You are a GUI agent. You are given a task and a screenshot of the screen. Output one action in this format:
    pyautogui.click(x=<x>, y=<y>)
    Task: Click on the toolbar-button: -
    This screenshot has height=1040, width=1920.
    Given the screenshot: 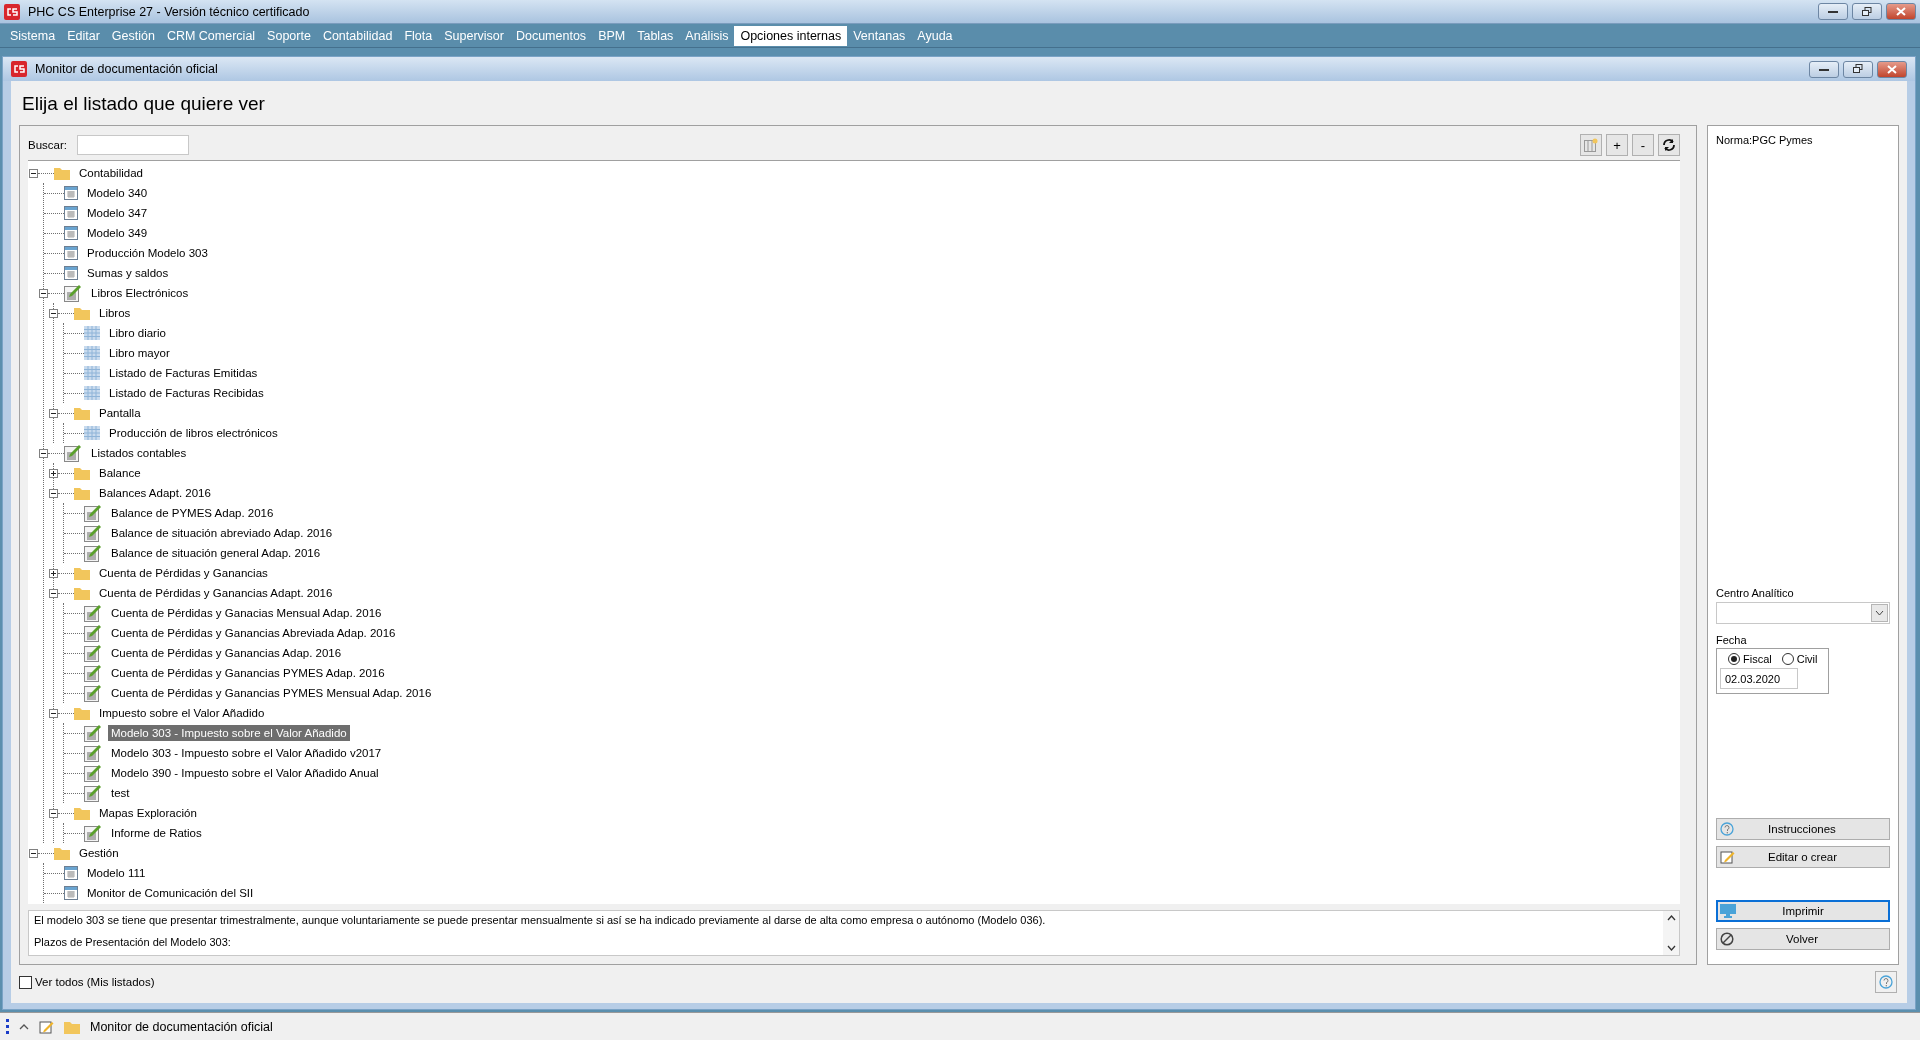 What is the action you would take?
    pyautogui.click(x=1643, y=145)
    